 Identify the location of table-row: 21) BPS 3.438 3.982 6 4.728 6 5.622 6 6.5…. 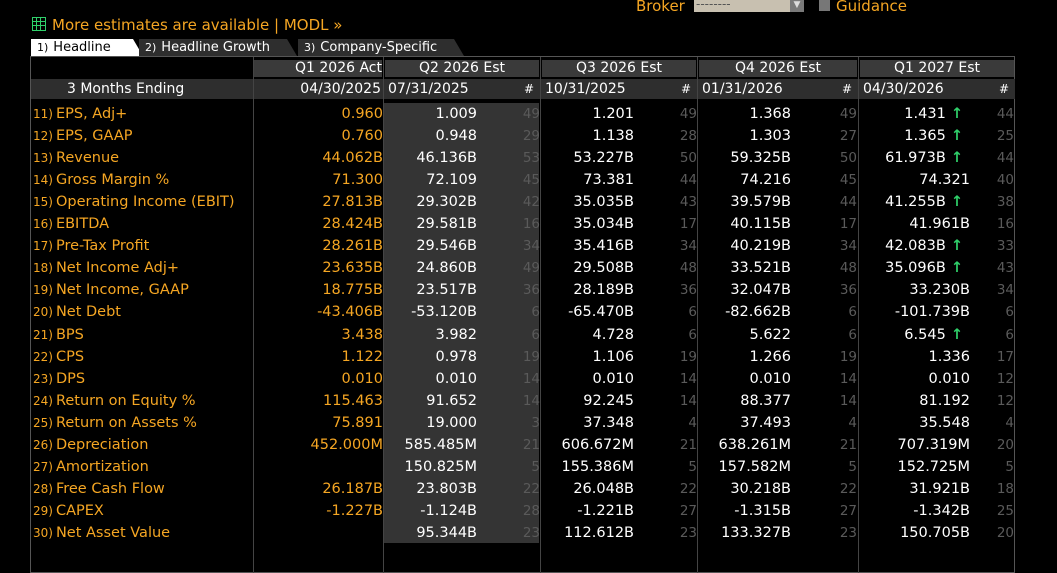
(523, 335).